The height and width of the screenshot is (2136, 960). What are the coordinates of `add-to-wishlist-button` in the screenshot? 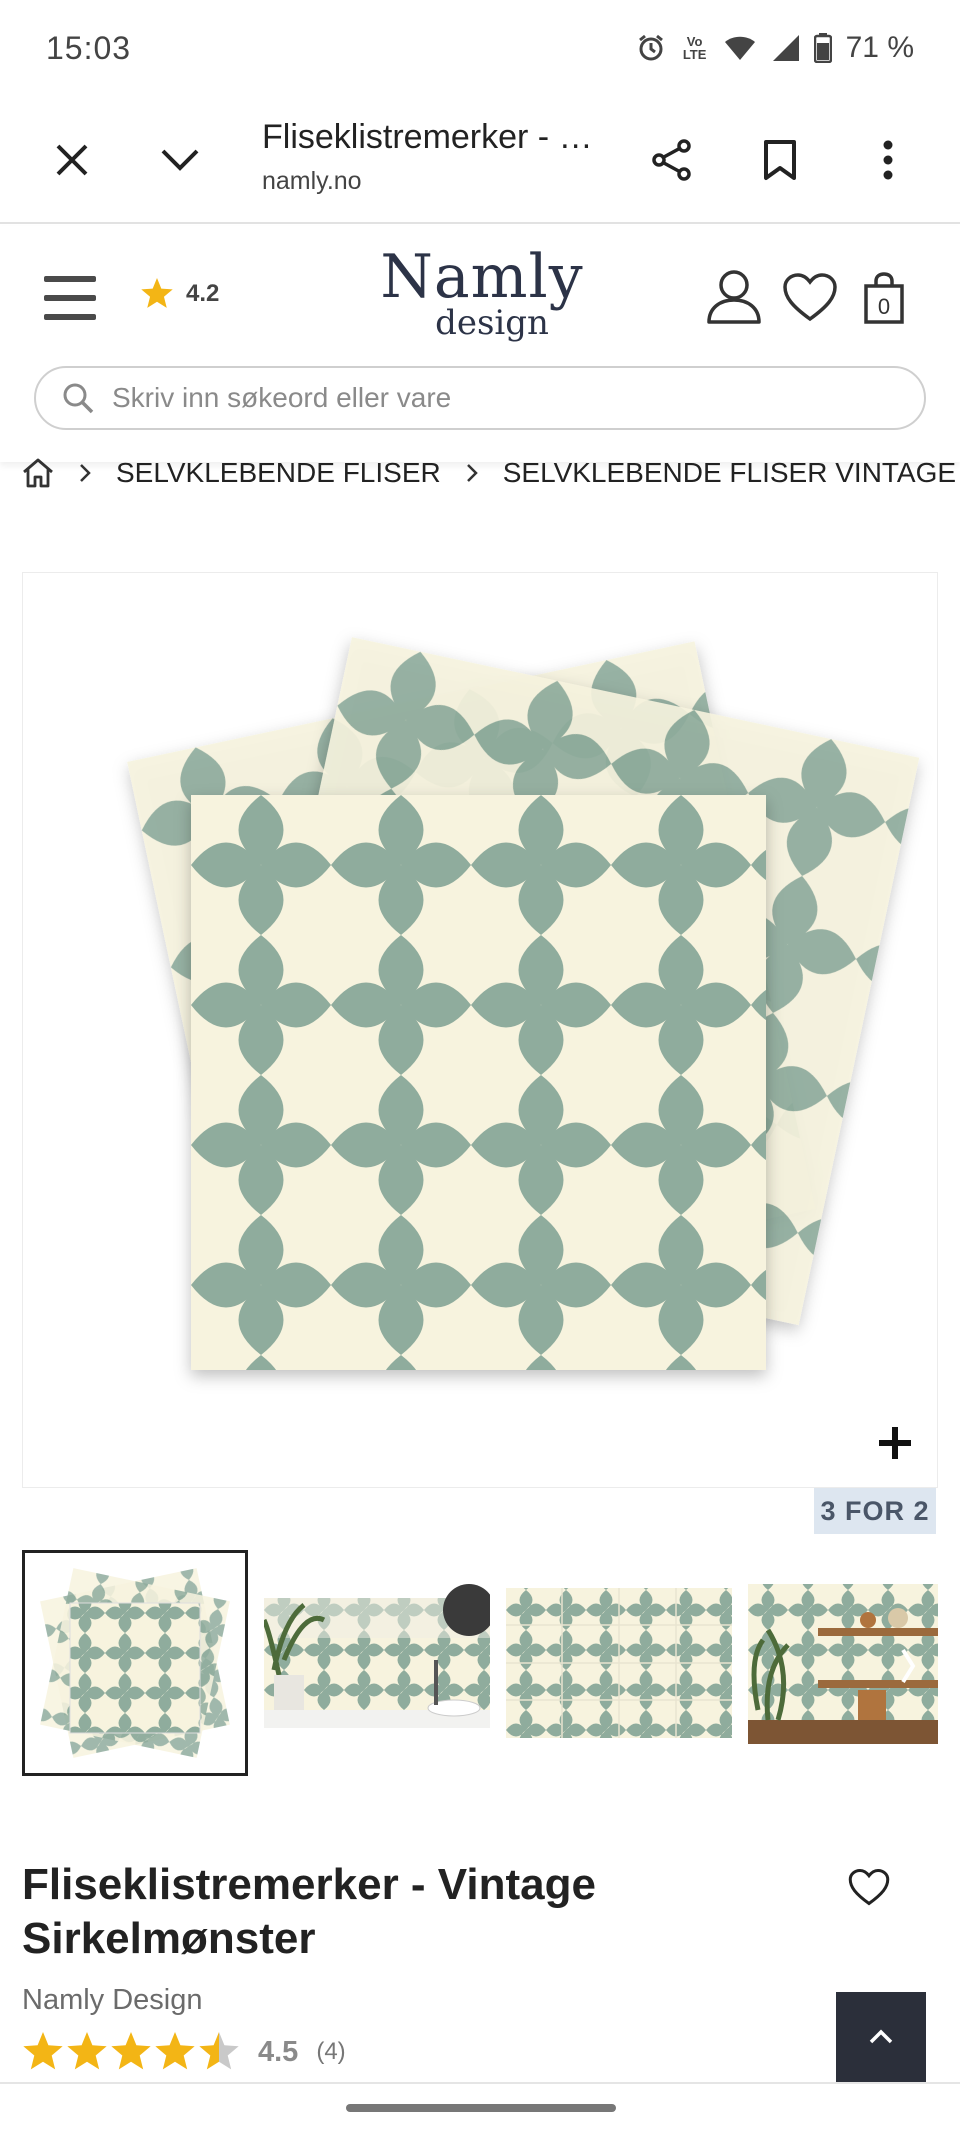 It's located at (872, 1892).